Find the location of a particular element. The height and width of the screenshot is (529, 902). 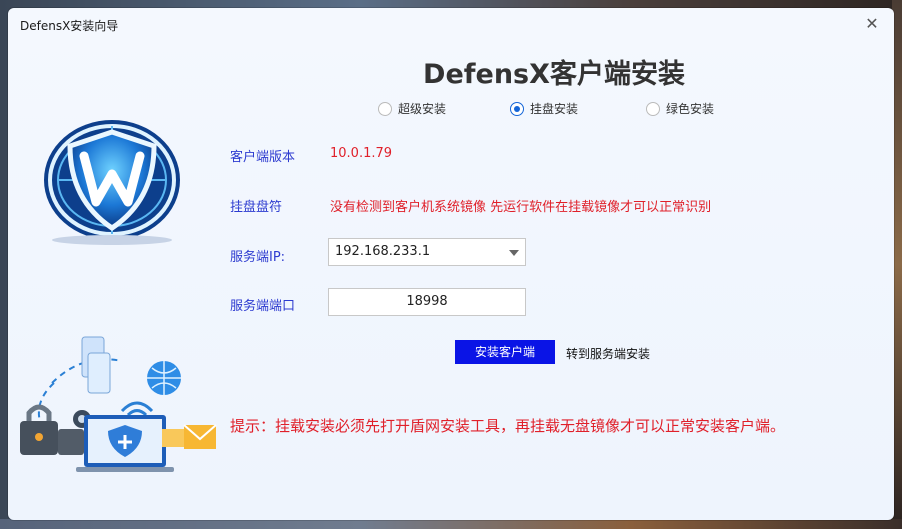

window-title: DefensX安装向导 is located at coordinates (69, 26).